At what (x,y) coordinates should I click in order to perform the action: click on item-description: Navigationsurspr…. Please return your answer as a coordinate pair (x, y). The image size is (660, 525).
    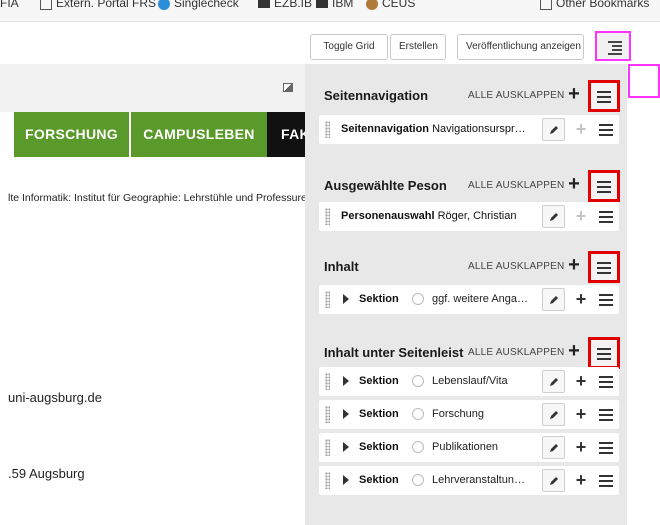
    Looking at the image, I should click on (479, 129).